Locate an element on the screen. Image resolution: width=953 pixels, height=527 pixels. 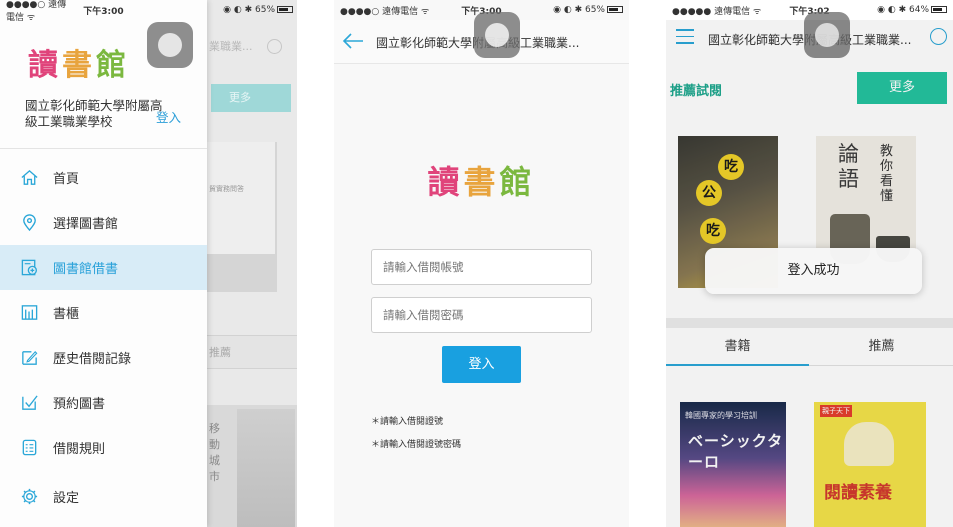
history-edit-icon is located at coordinates (30, 357).